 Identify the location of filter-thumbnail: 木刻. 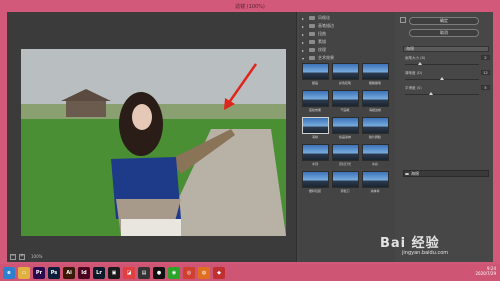
(315, 156).